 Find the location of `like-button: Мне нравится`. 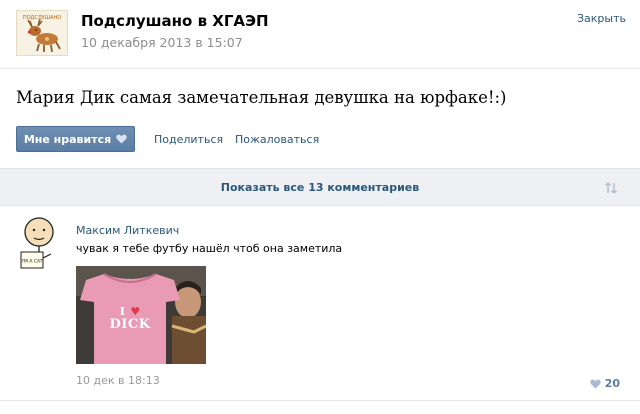

like-button: Мне нравится is located at coordinates (75, 139).